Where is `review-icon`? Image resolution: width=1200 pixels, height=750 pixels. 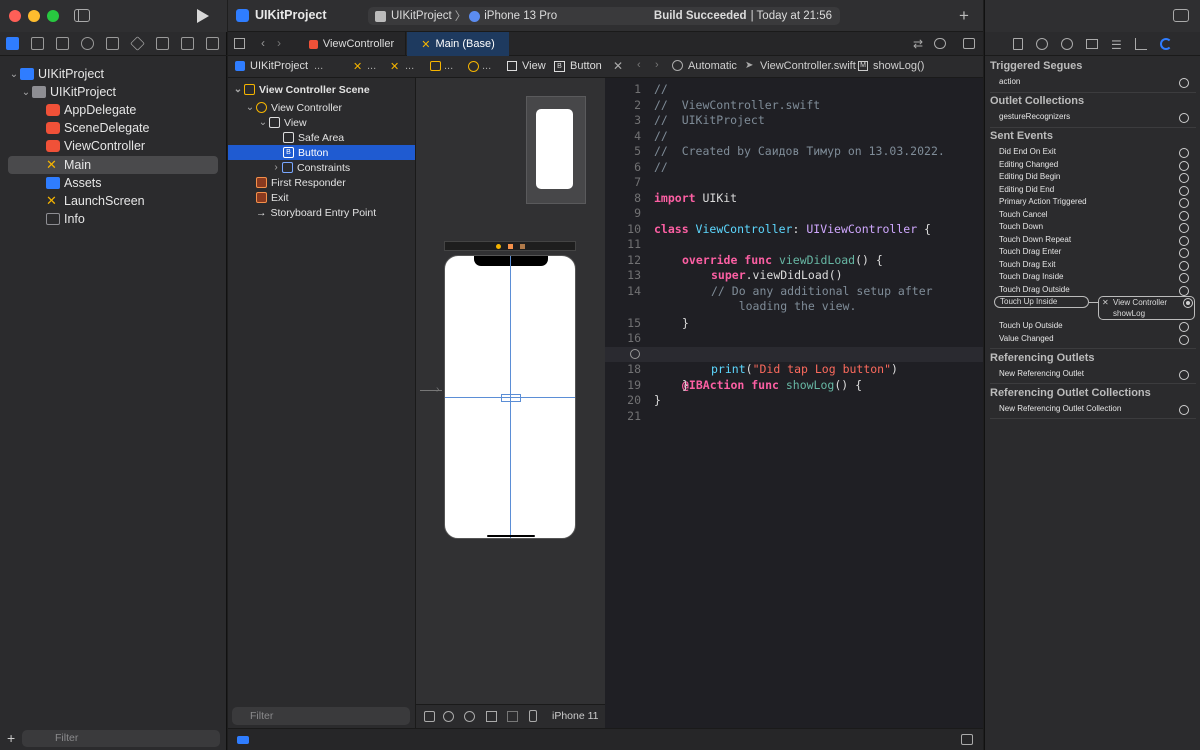
review-icon is located at coordinates (940, 43).